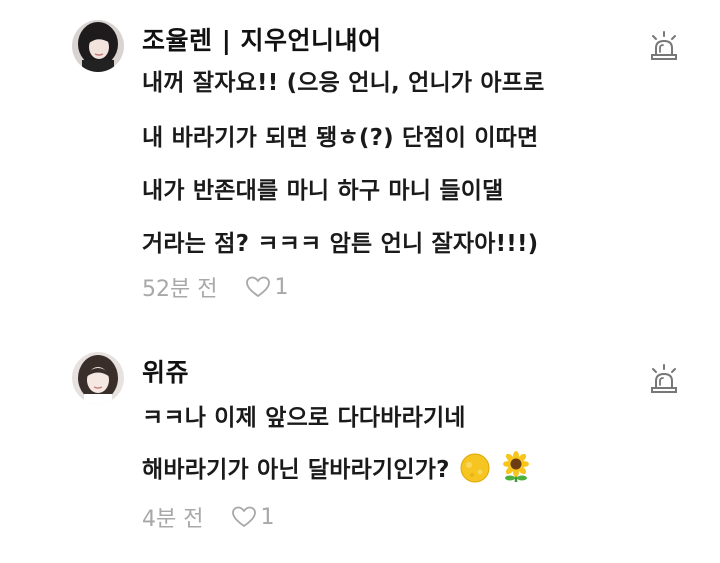  I want to click on comment-meta: 52분 전 1, so click(215, 287).